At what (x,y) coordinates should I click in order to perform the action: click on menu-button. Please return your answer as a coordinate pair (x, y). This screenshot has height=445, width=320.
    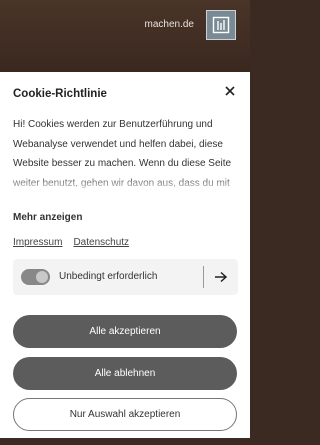
    Looking at the image, I should click on (221, 25).